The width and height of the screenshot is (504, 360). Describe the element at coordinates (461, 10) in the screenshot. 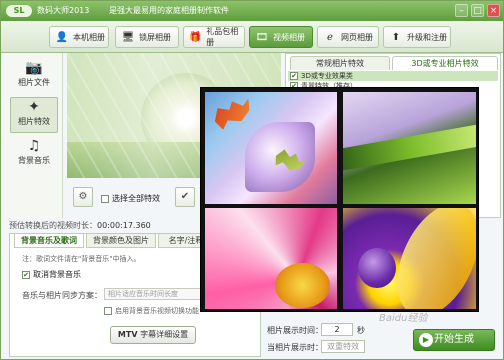

I see `minimize-button: –` at that location.